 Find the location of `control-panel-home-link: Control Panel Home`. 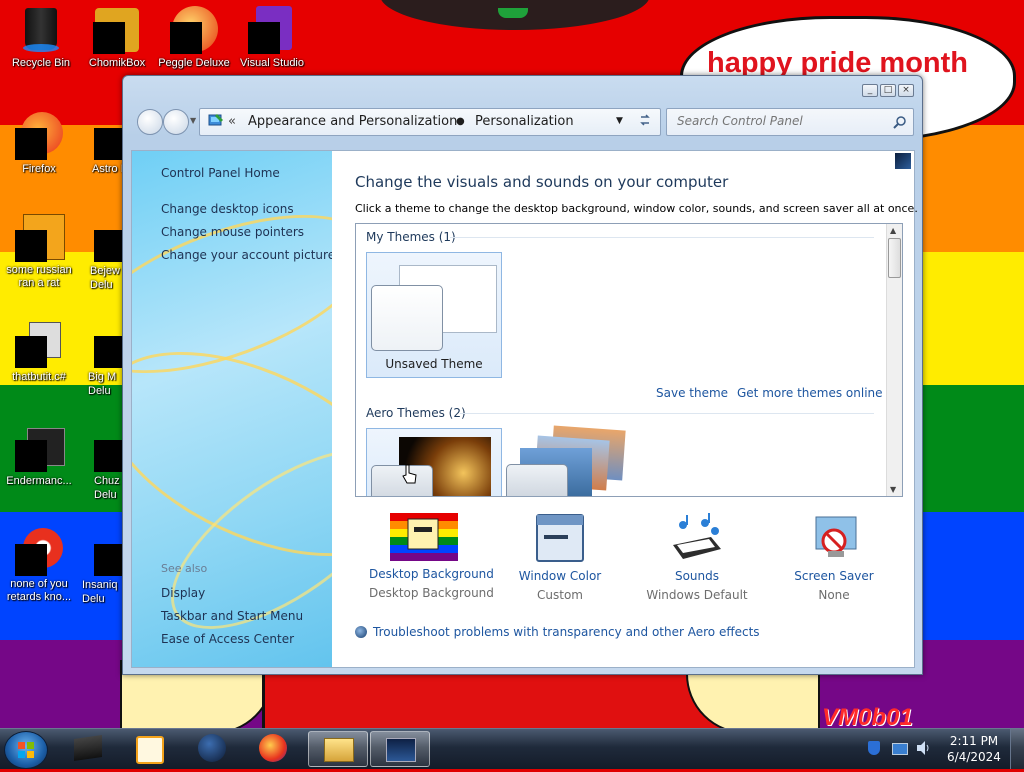

control-panel-home-link: Control Panel Home is located at coordinates (220, 173).